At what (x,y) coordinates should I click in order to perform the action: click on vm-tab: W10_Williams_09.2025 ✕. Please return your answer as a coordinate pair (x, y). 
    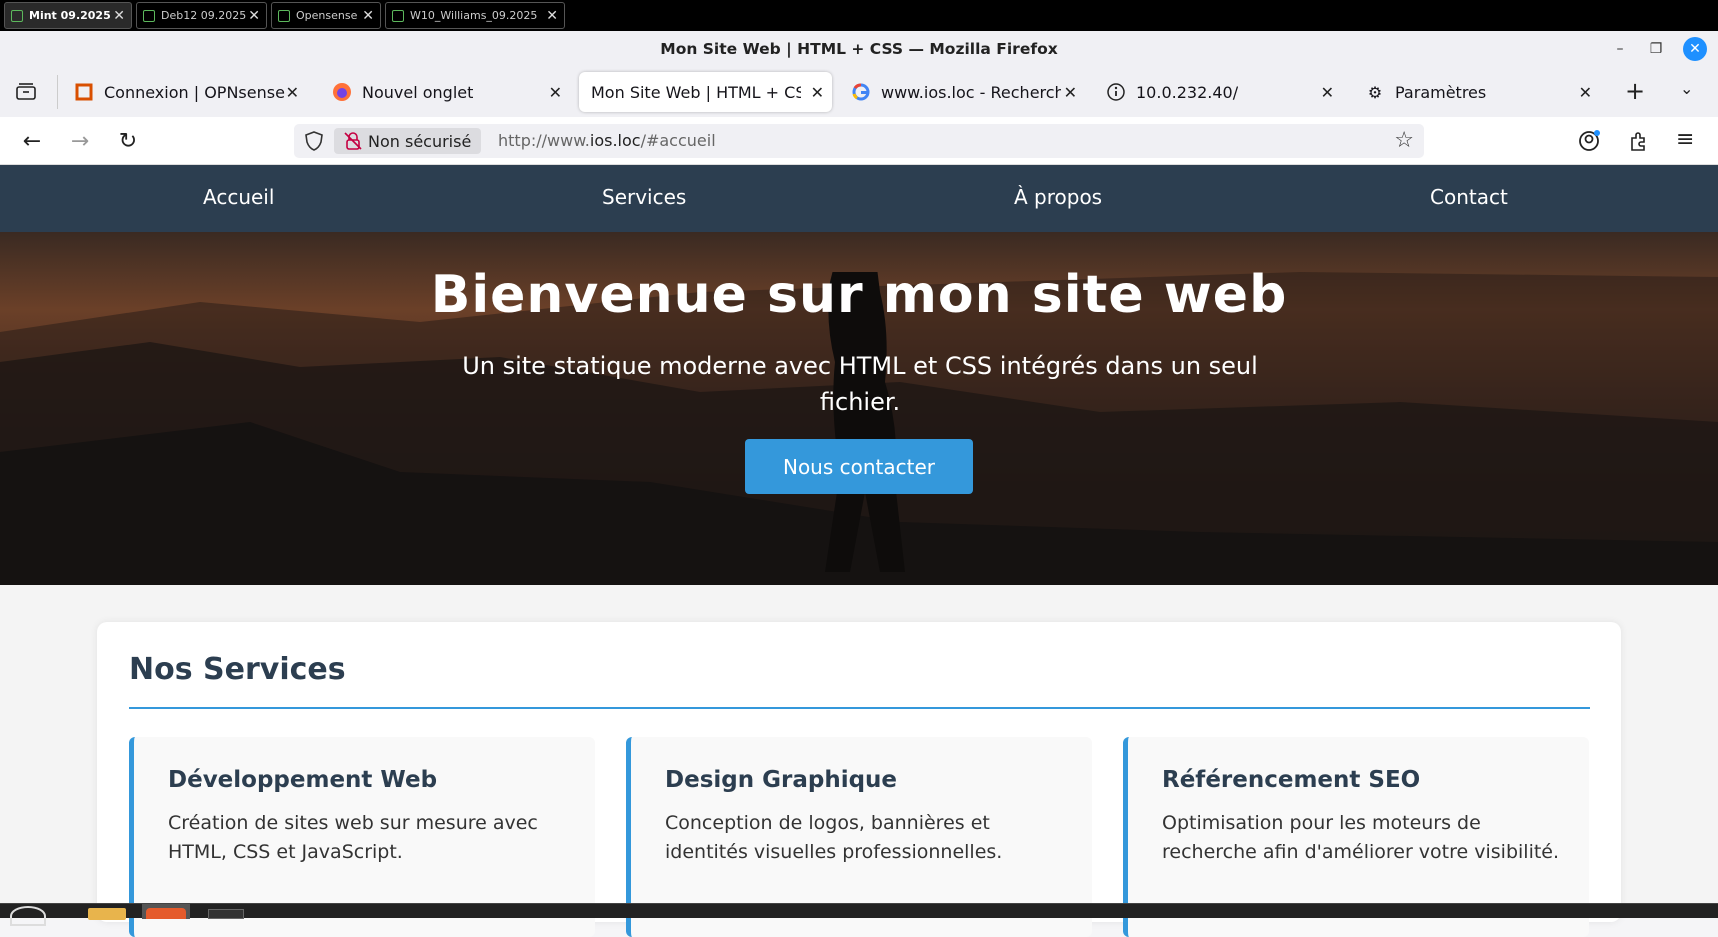
    Looking at the image, I should click on (475, 15).